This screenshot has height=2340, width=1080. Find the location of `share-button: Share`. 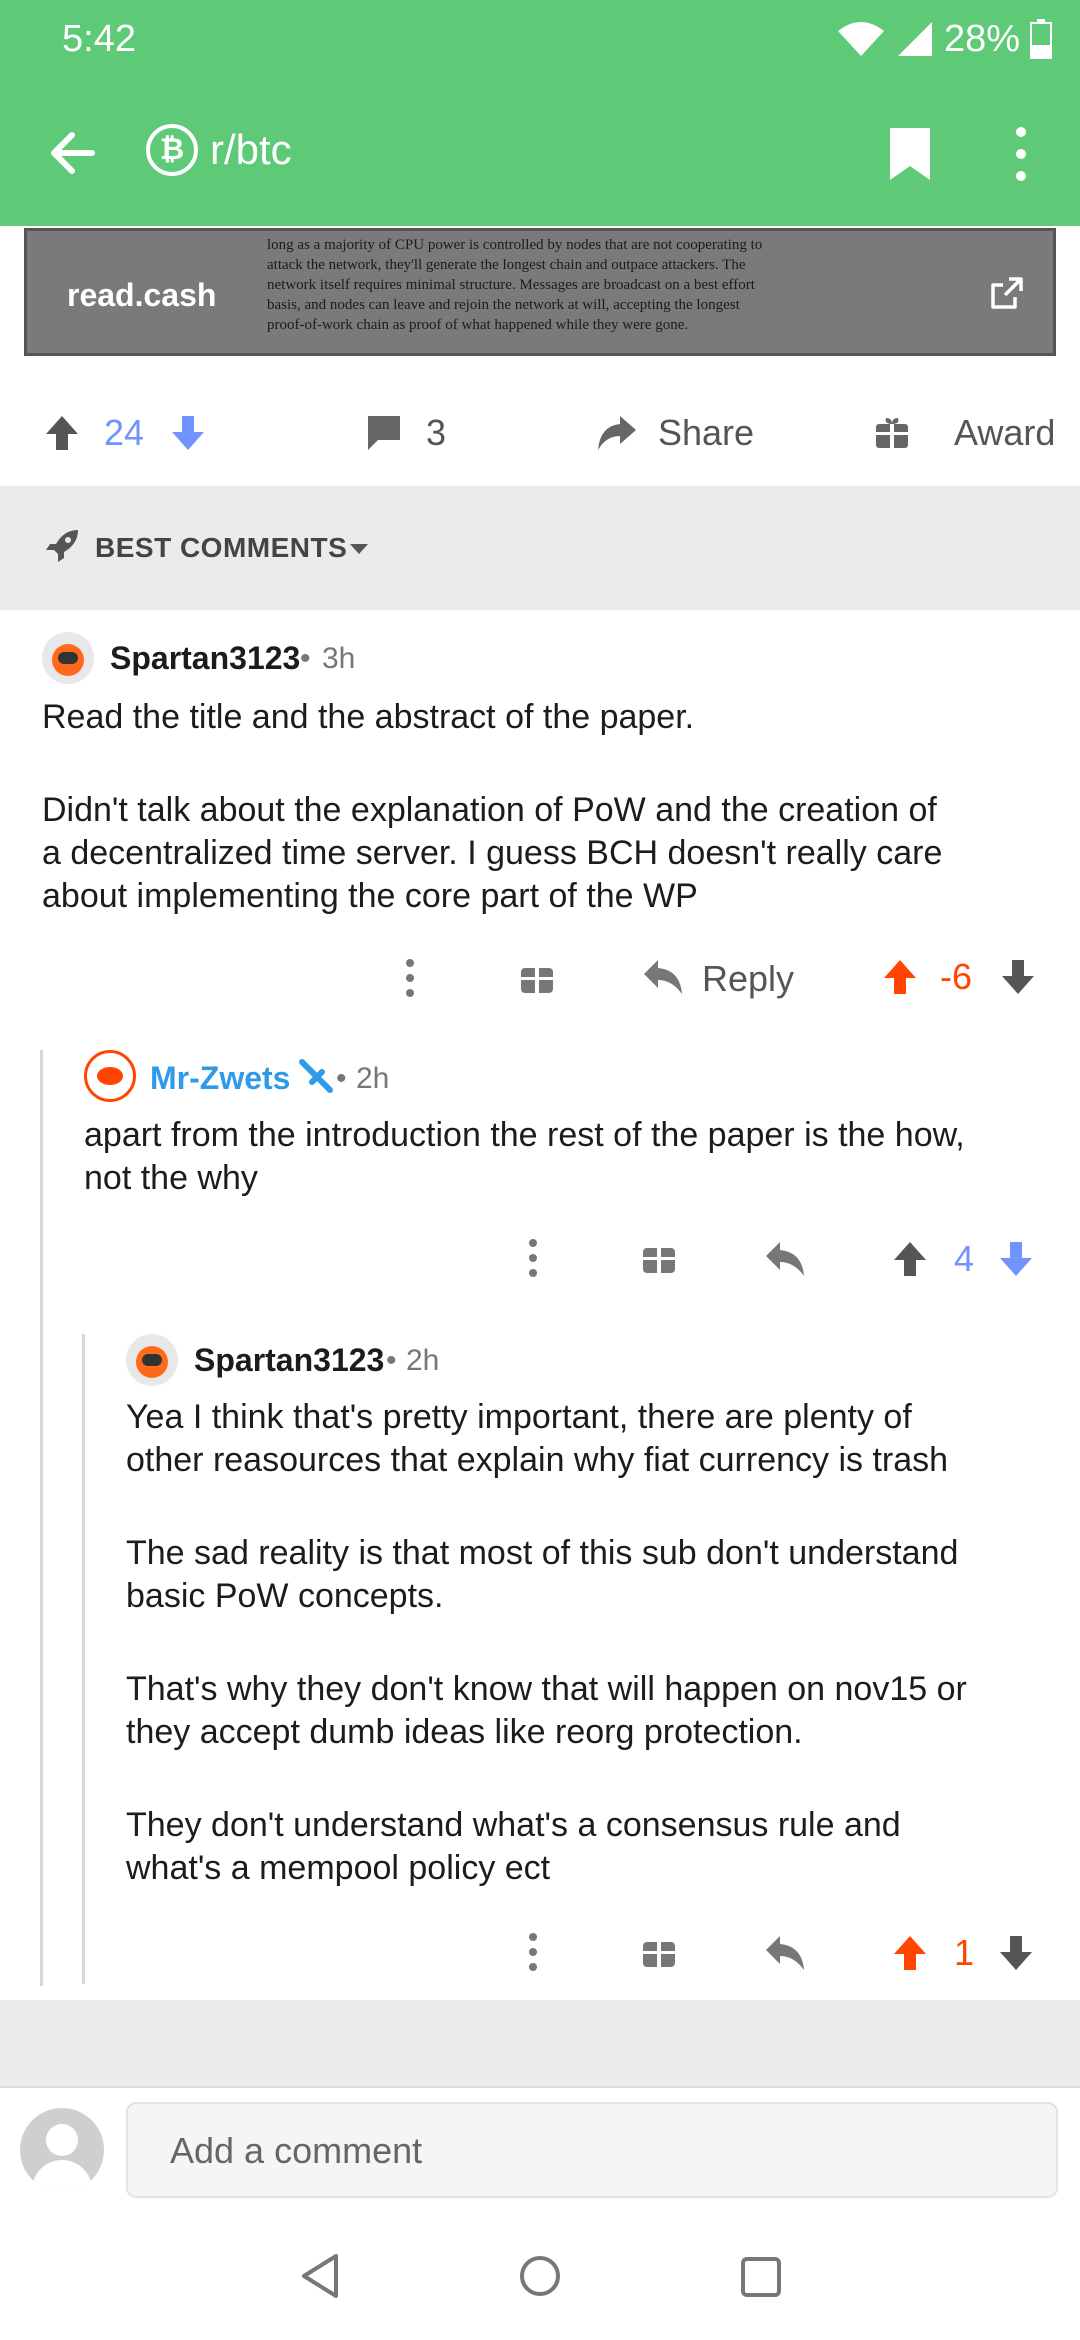

share-button: Share is located at coordinates (706, 433).